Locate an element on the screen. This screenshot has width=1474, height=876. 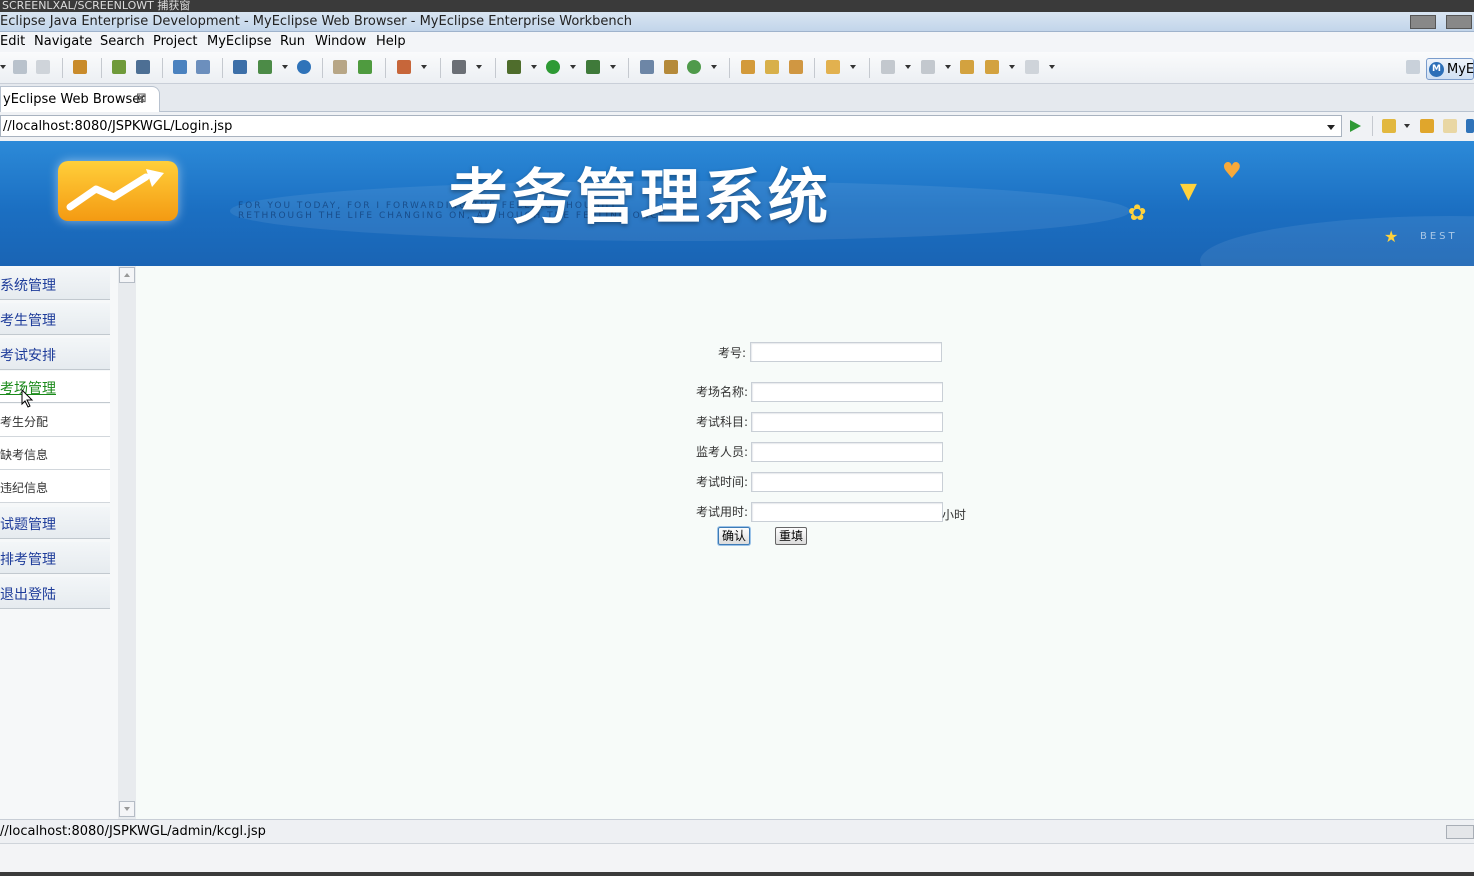
export-icon is located at coordinates (265, 67).